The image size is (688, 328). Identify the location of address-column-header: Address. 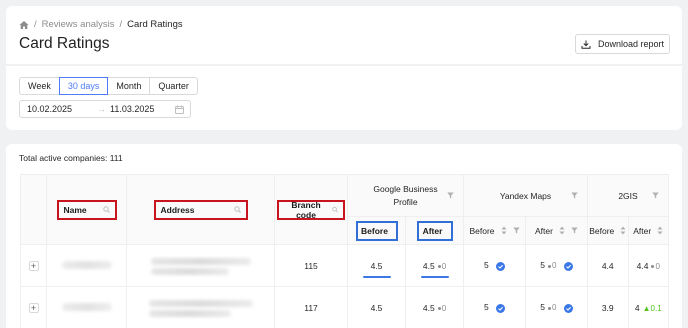
(200, 209).